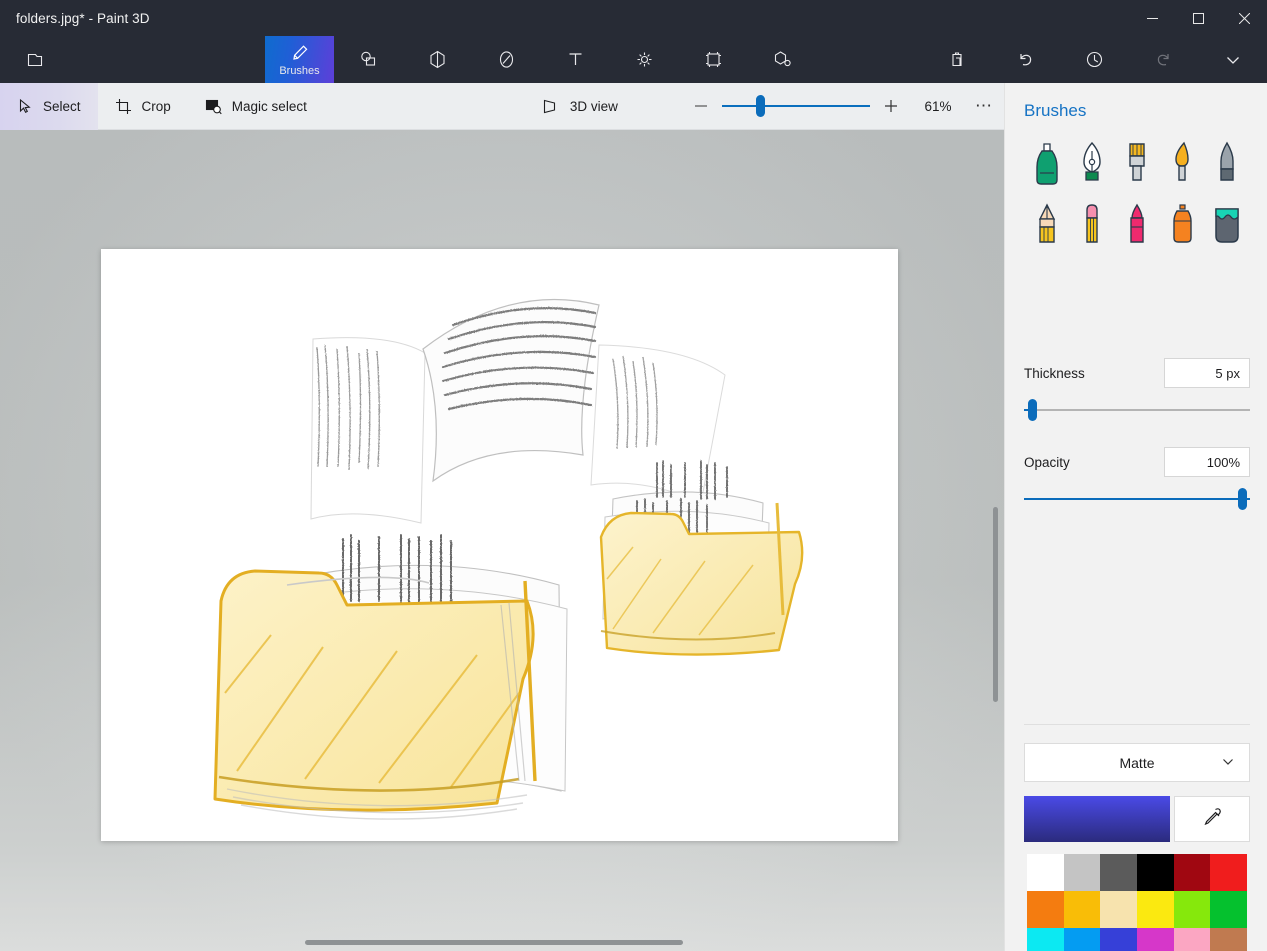  Describe the element at coordinates (761, 106) in the screenshot. I see `zoom-slider-thumb` at that location.